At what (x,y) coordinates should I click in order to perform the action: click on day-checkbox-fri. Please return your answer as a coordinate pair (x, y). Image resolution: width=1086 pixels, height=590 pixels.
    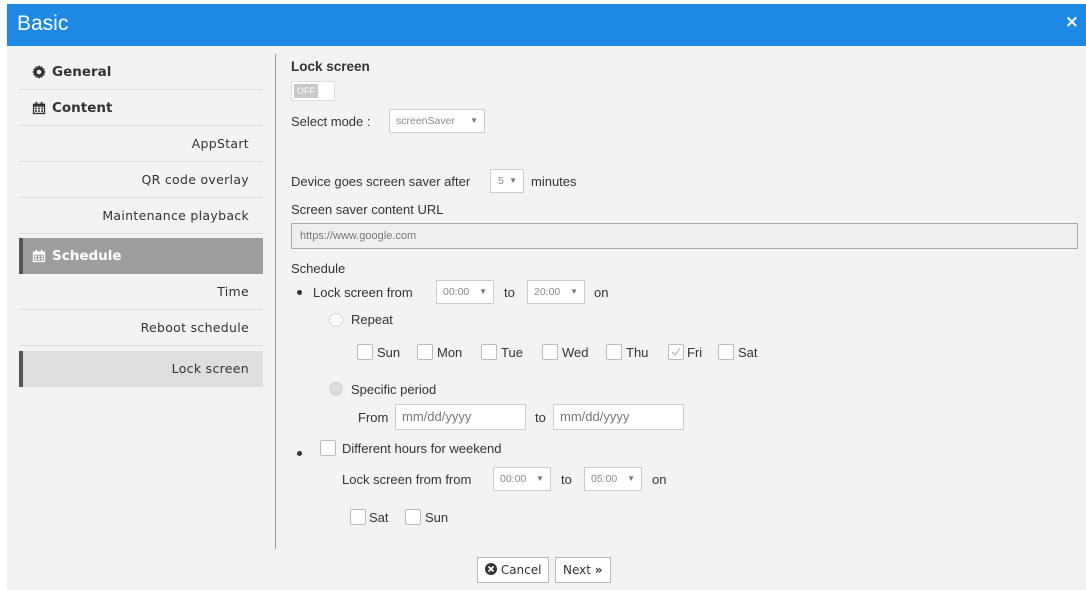
    Looking at the image, I should click on (676, 352).